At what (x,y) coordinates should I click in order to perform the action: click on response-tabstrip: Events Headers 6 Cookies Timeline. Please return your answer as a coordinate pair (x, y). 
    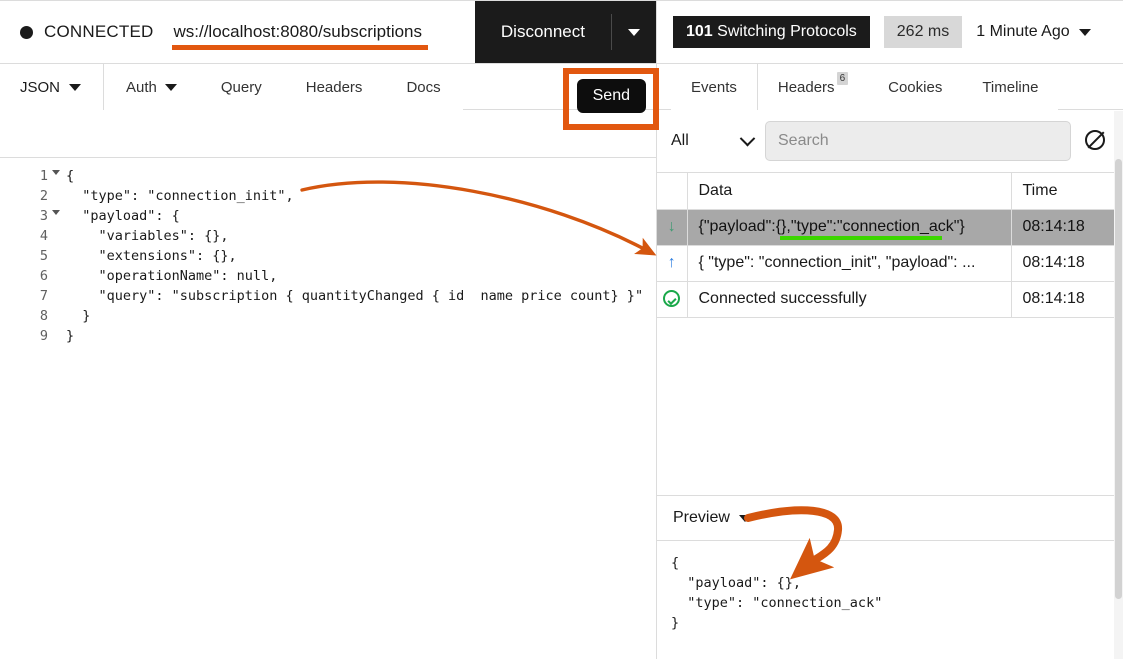
    Looking at the image, I should click on (890, 87).